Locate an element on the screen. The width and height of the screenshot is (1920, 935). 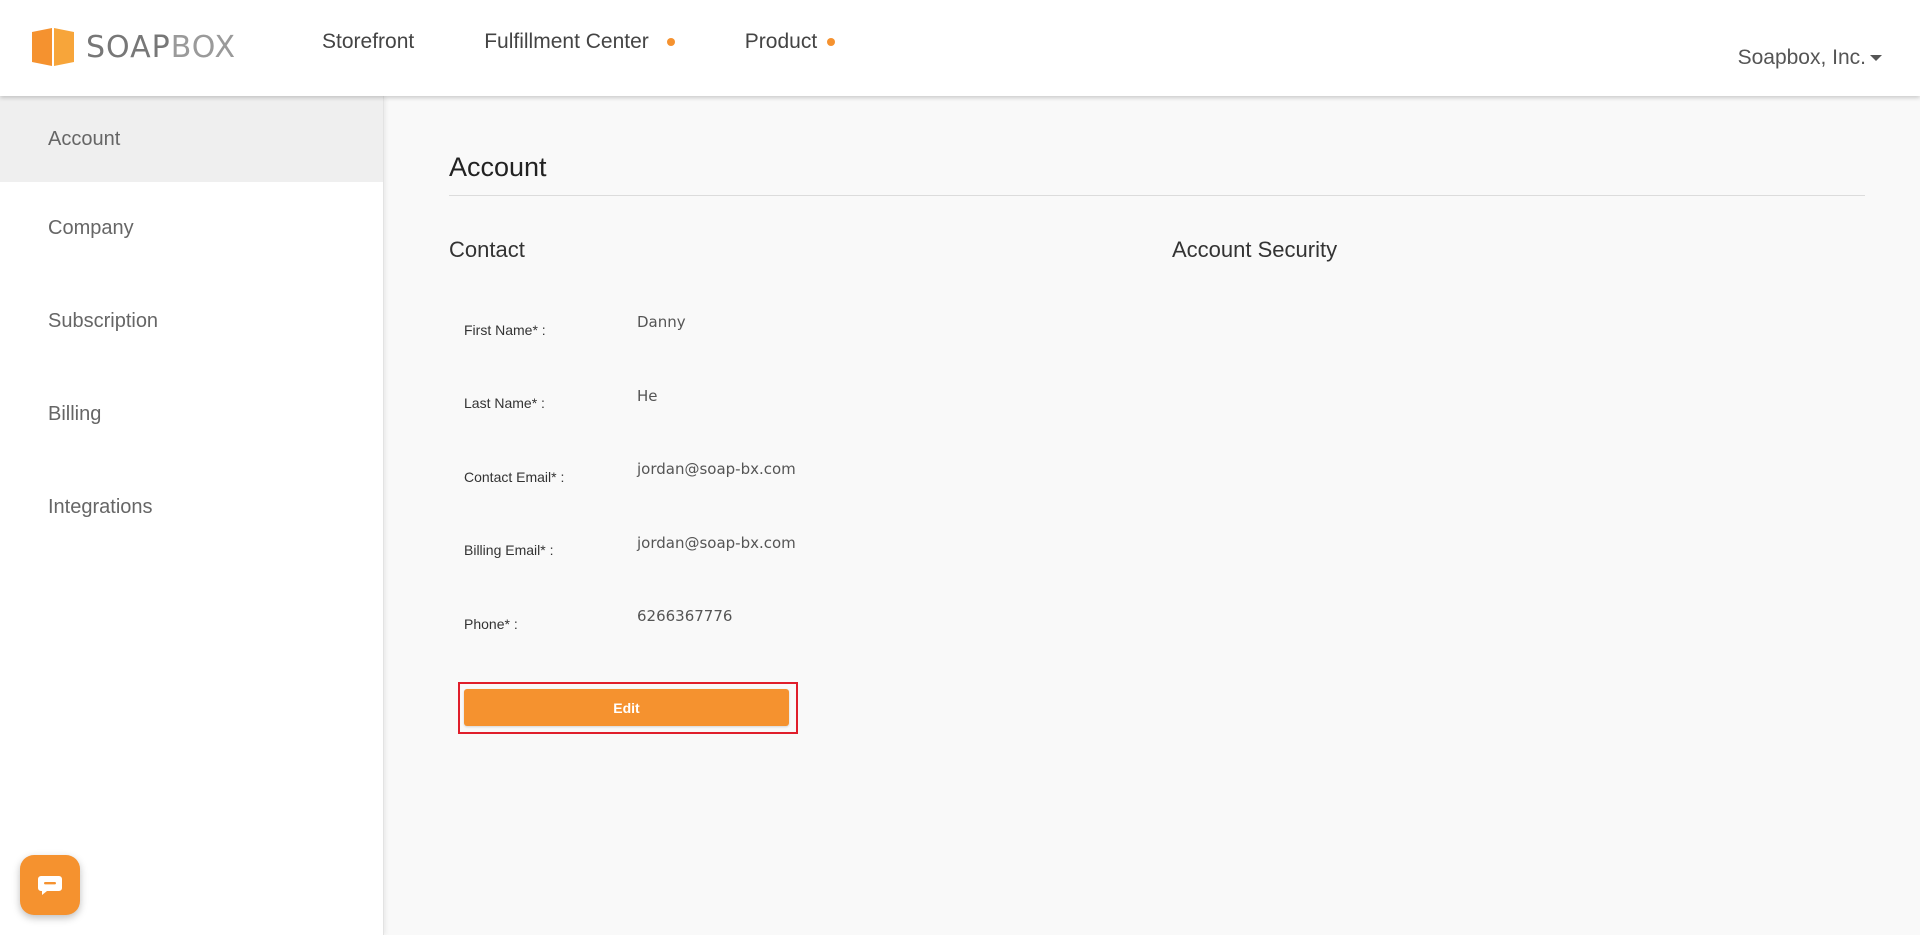
account-security-section-title: Account Security is located at coordinates (1255, 249).